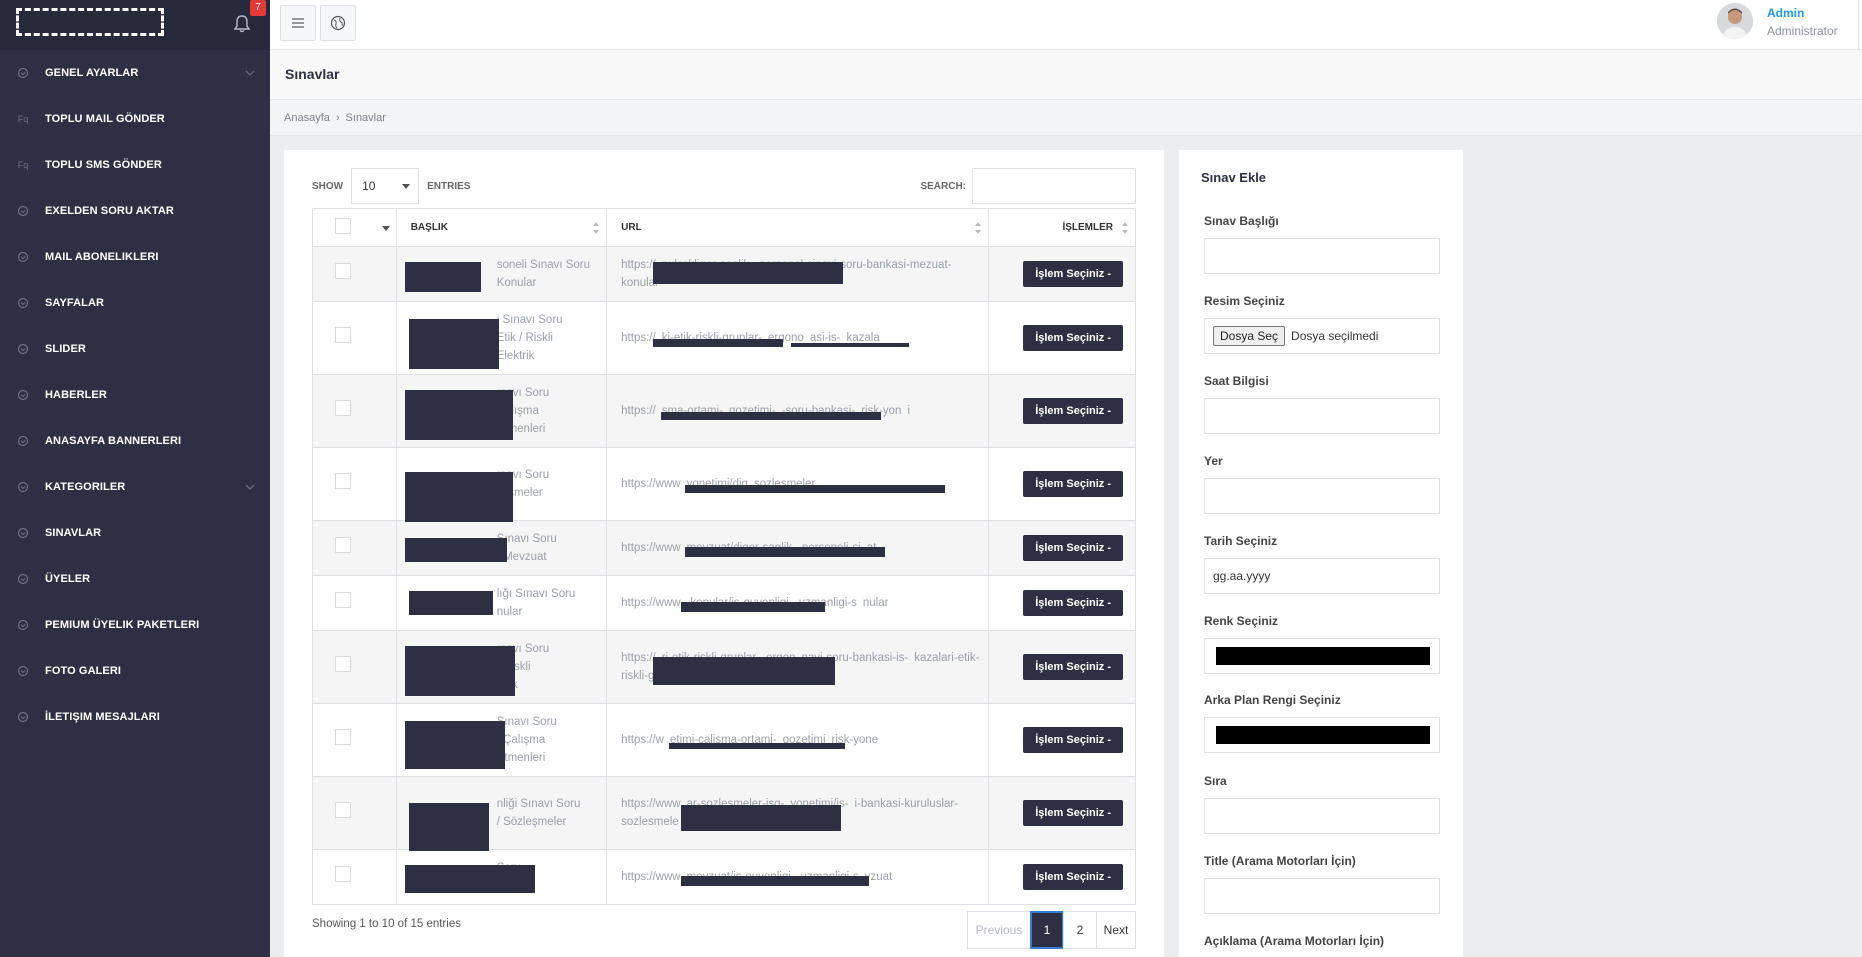 This screenshot has height=957, width=1862. What do you see at coordinates (797, 227) in the screenshot?
I see `column-header-url: URL` at bounding box center [797, 227].